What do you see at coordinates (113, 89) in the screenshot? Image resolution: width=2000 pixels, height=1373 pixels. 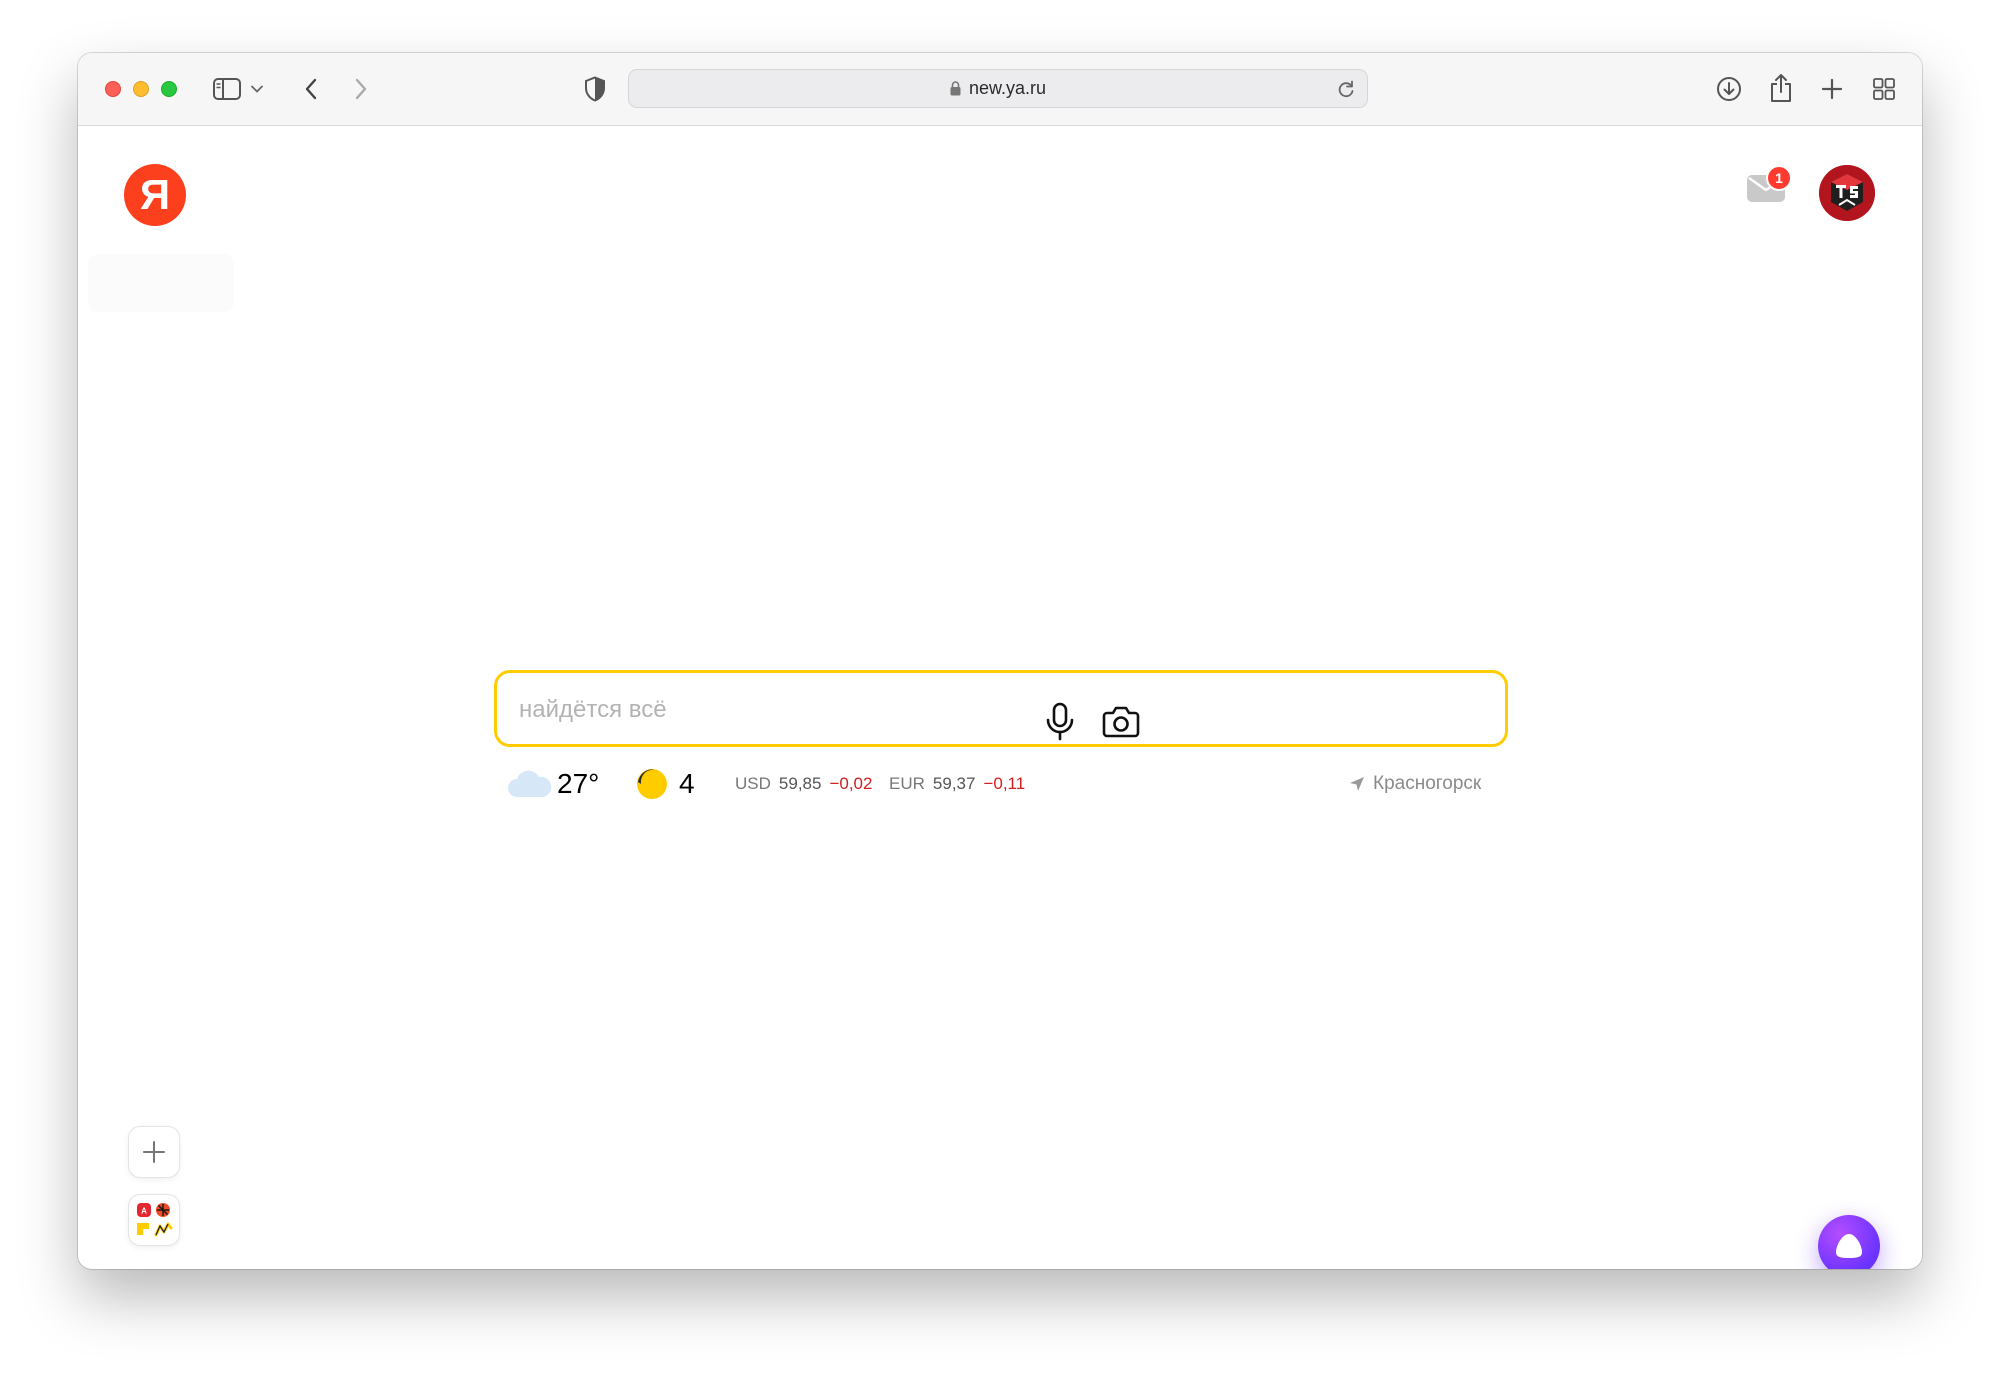 I see `close-window-button` at bounding box center [113, 89].